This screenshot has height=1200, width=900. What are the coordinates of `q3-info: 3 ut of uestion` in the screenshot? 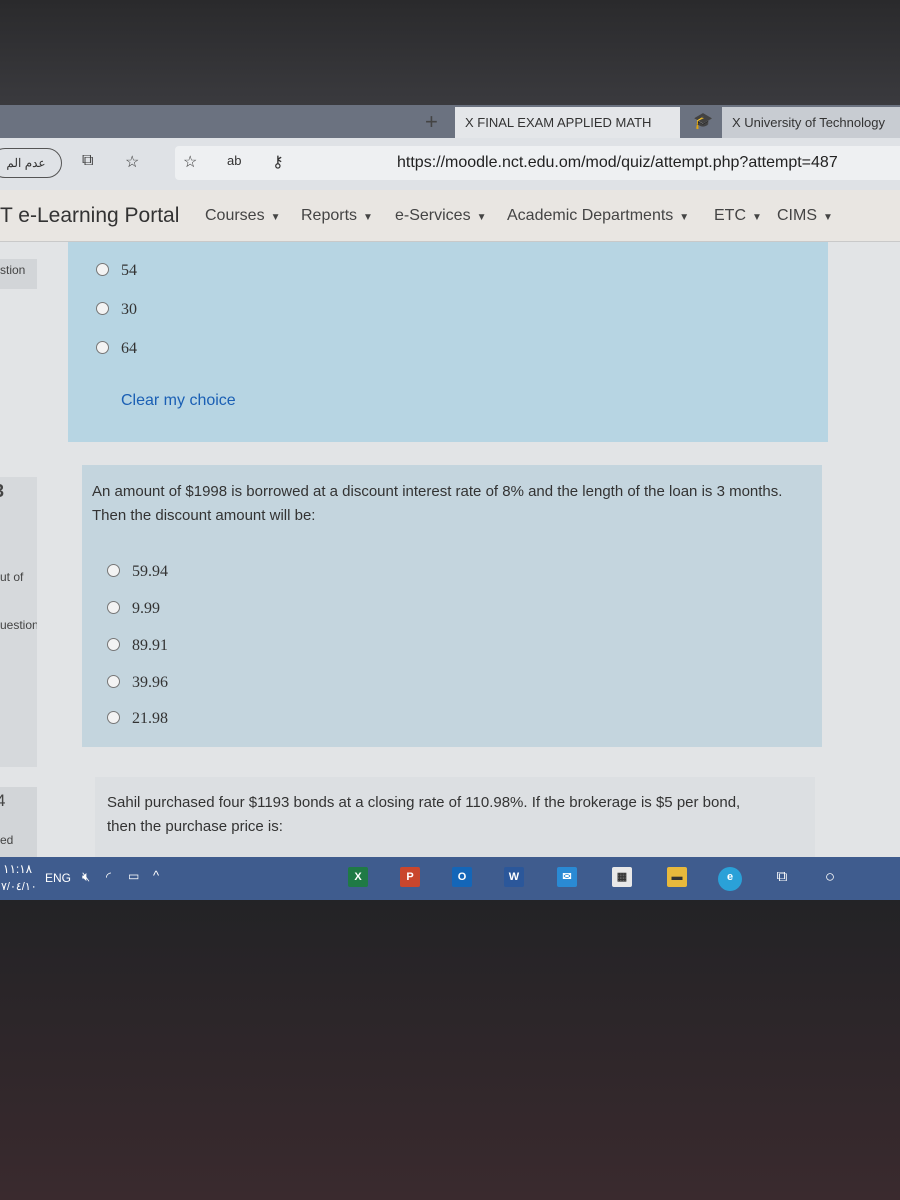 It's located at (18, 622).